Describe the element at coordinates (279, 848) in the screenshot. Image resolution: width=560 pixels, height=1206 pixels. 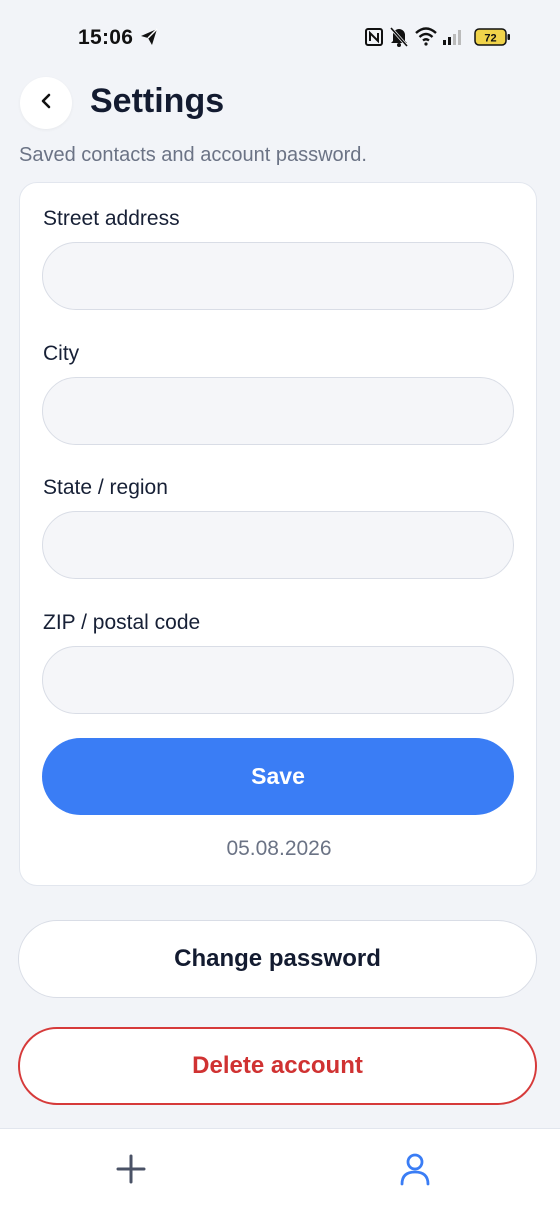
I see `saved-date: 05.08.2026` at that location.